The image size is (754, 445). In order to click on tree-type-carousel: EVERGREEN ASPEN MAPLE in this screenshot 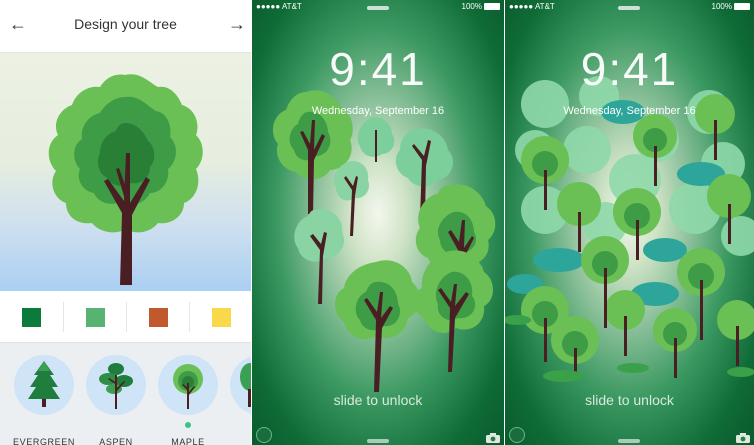, I will do `click(125, 394)`.